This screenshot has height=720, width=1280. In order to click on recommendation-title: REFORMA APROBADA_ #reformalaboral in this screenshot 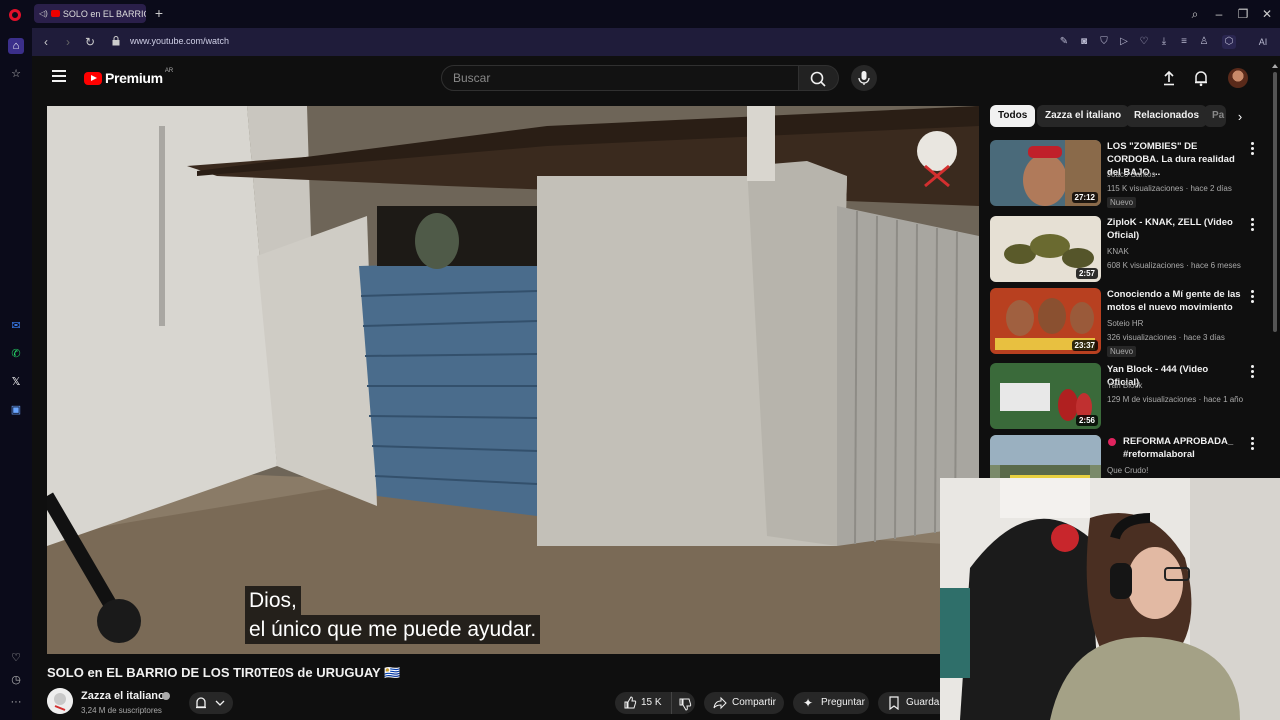, I will do `click(1174, 448)`.